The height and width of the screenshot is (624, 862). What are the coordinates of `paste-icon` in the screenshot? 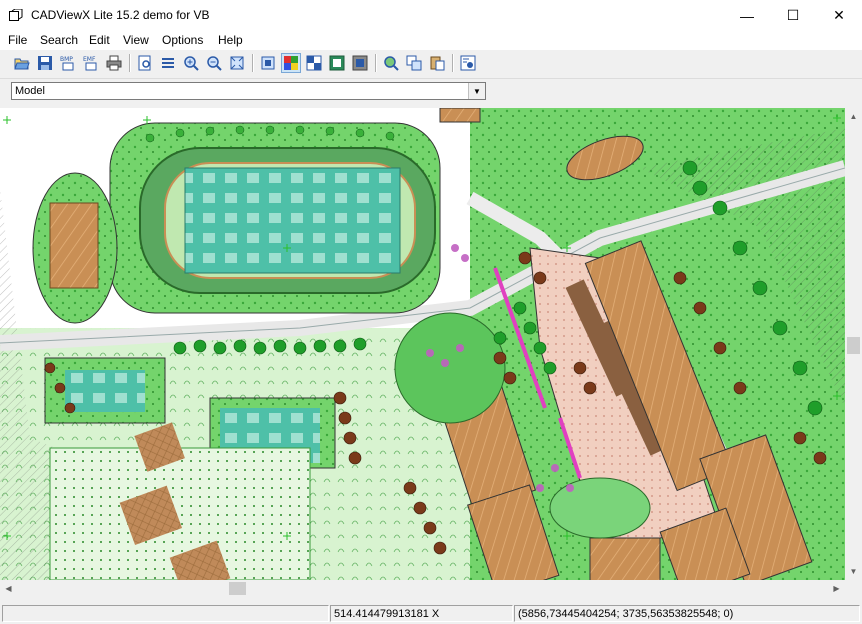 It's located at (437, 63).